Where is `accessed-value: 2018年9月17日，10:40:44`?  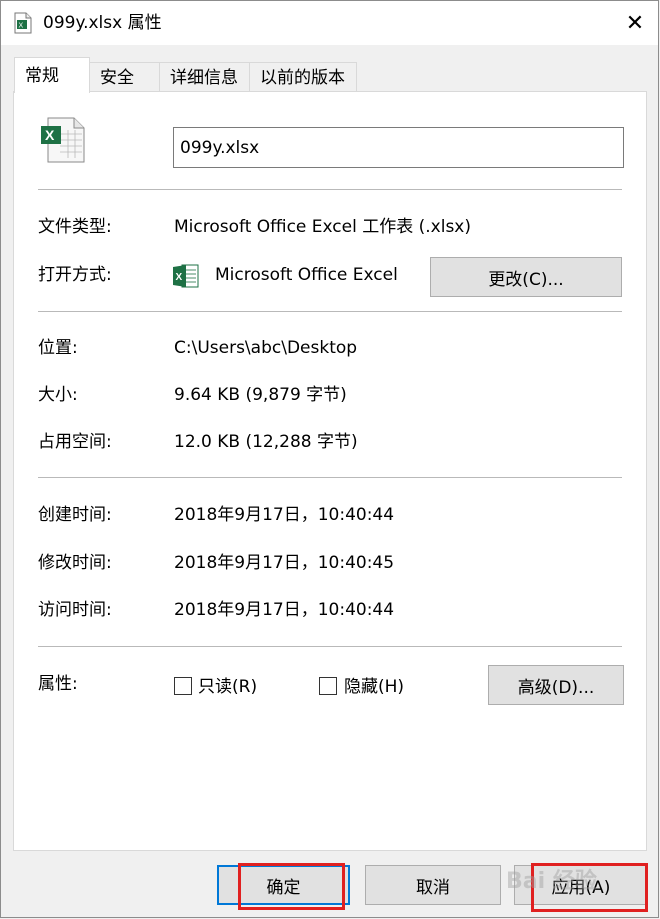
accessed-value: 2018年9月17日，10:40:44 is located at coordinates (284, 610).